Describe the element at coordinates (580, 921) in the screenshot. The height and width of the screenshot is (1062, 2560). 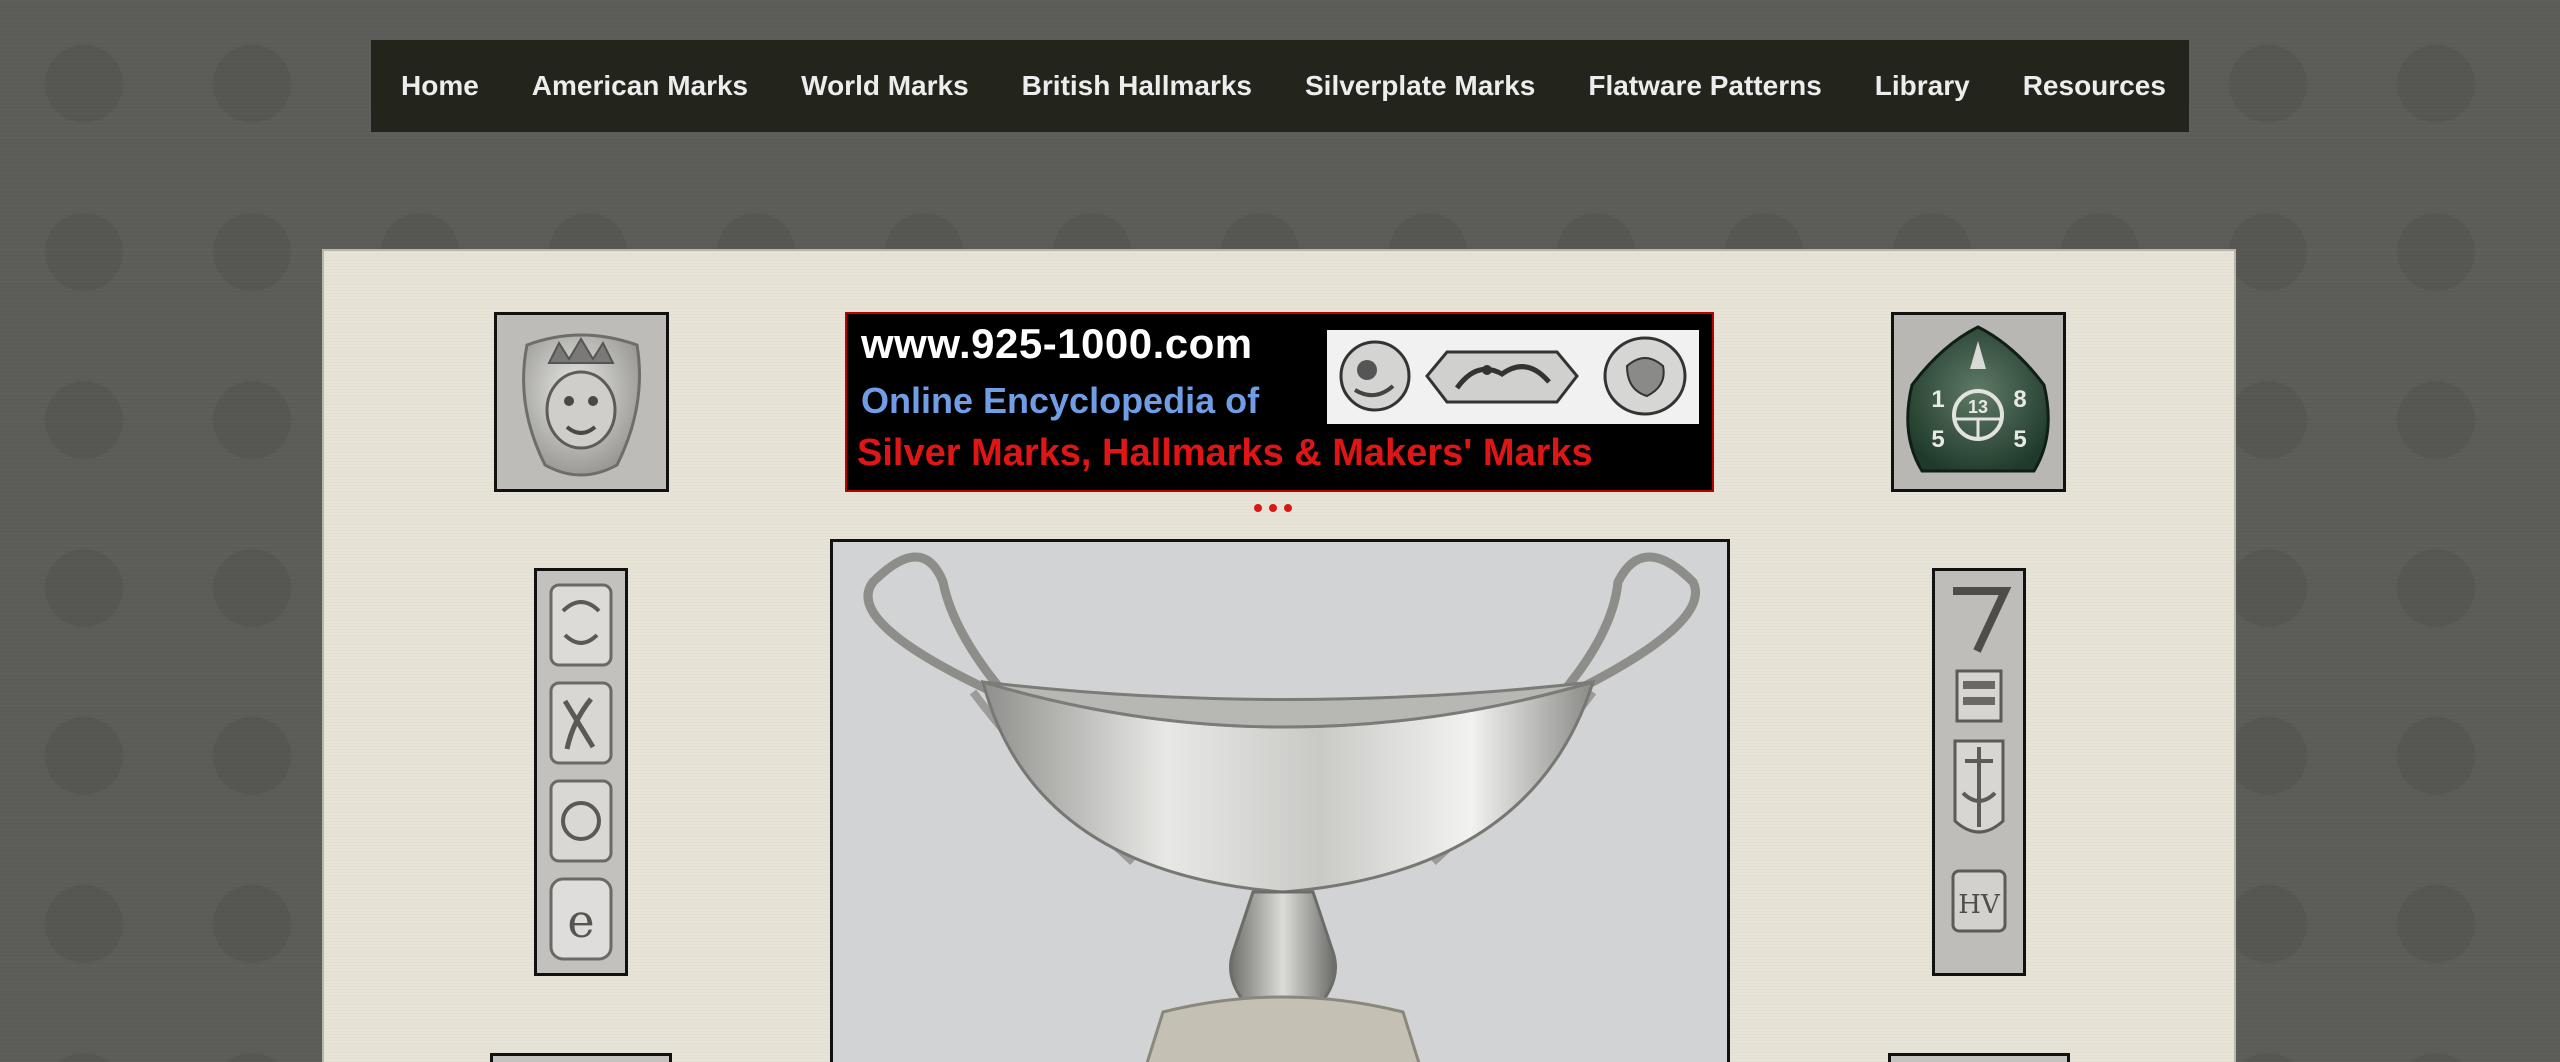
I see `svg-text: e` at that location.